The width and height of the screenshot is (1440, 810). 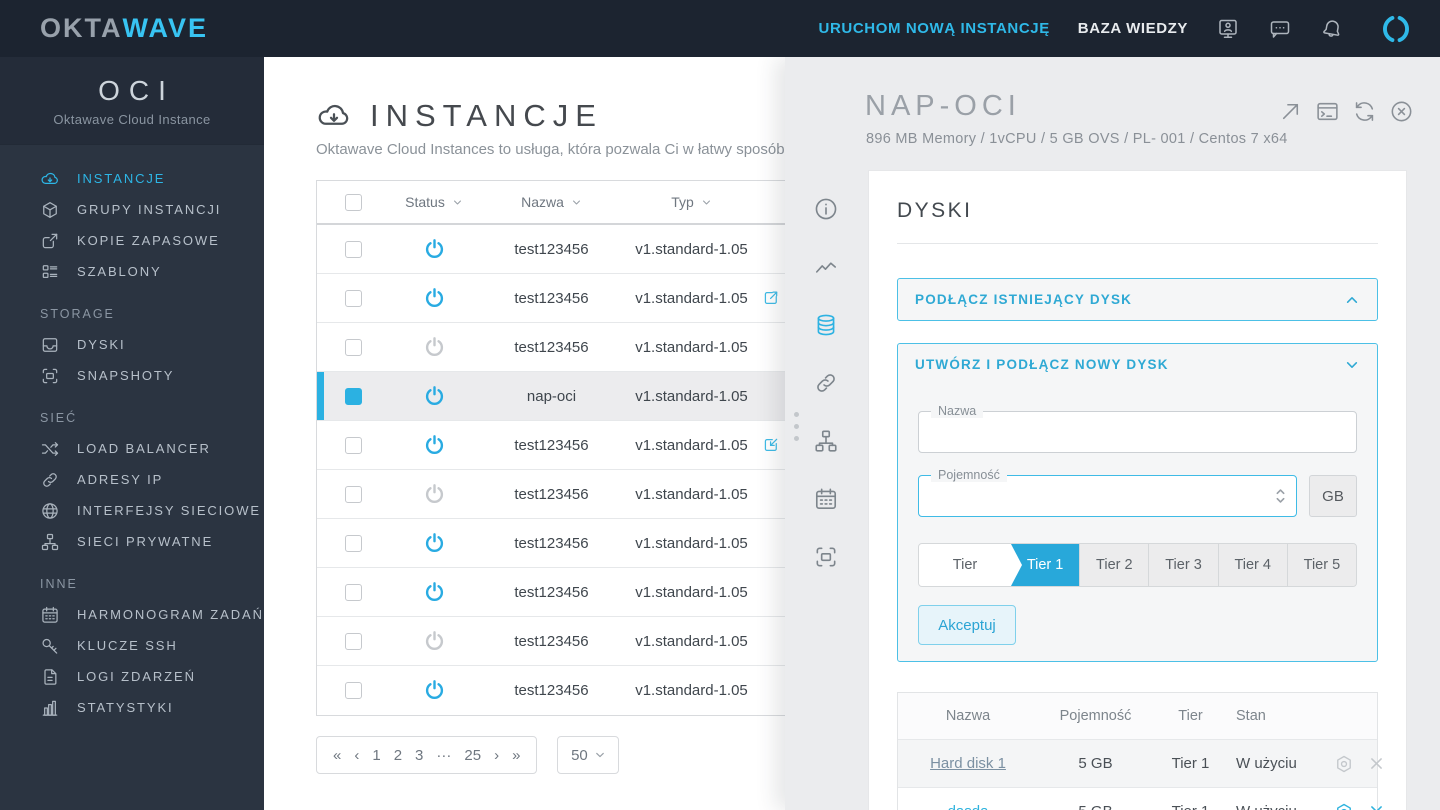 I want to click on page-button: », so click(x=516, y=755).